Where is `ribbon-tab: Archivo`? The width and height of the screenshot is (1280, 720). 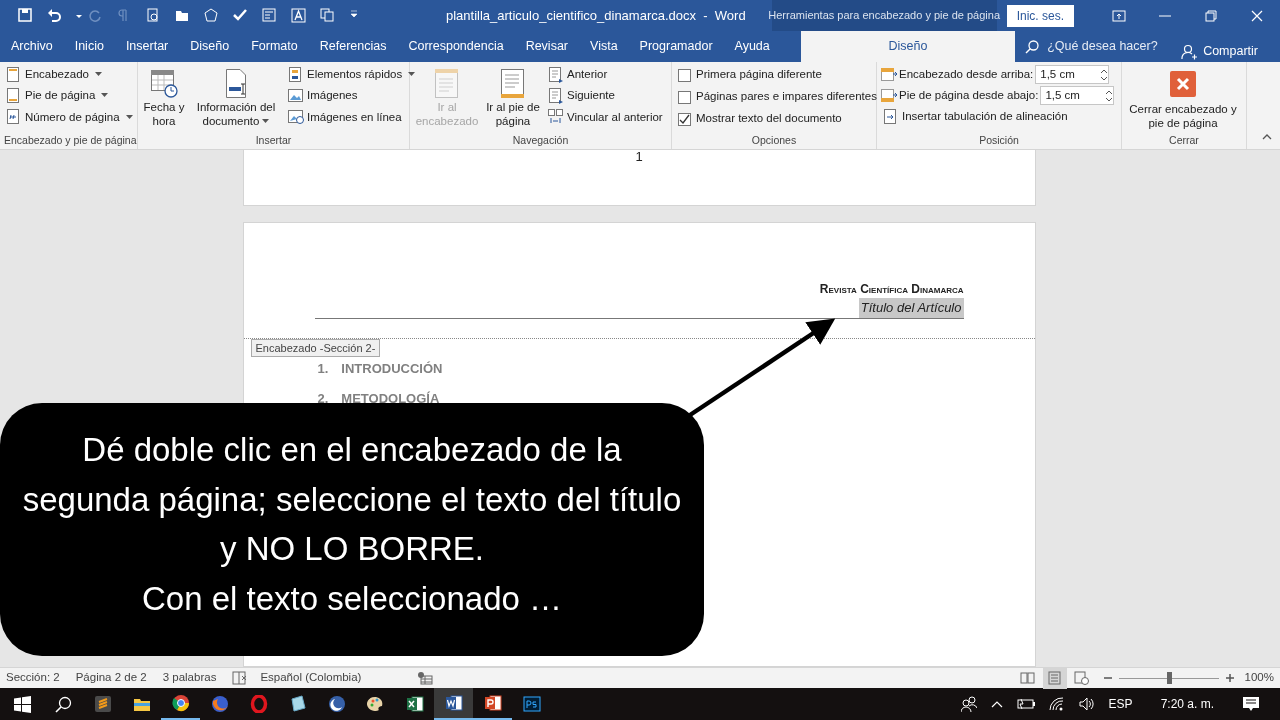 ribbon-tab: Archivo is located at coordinates (32, 46).